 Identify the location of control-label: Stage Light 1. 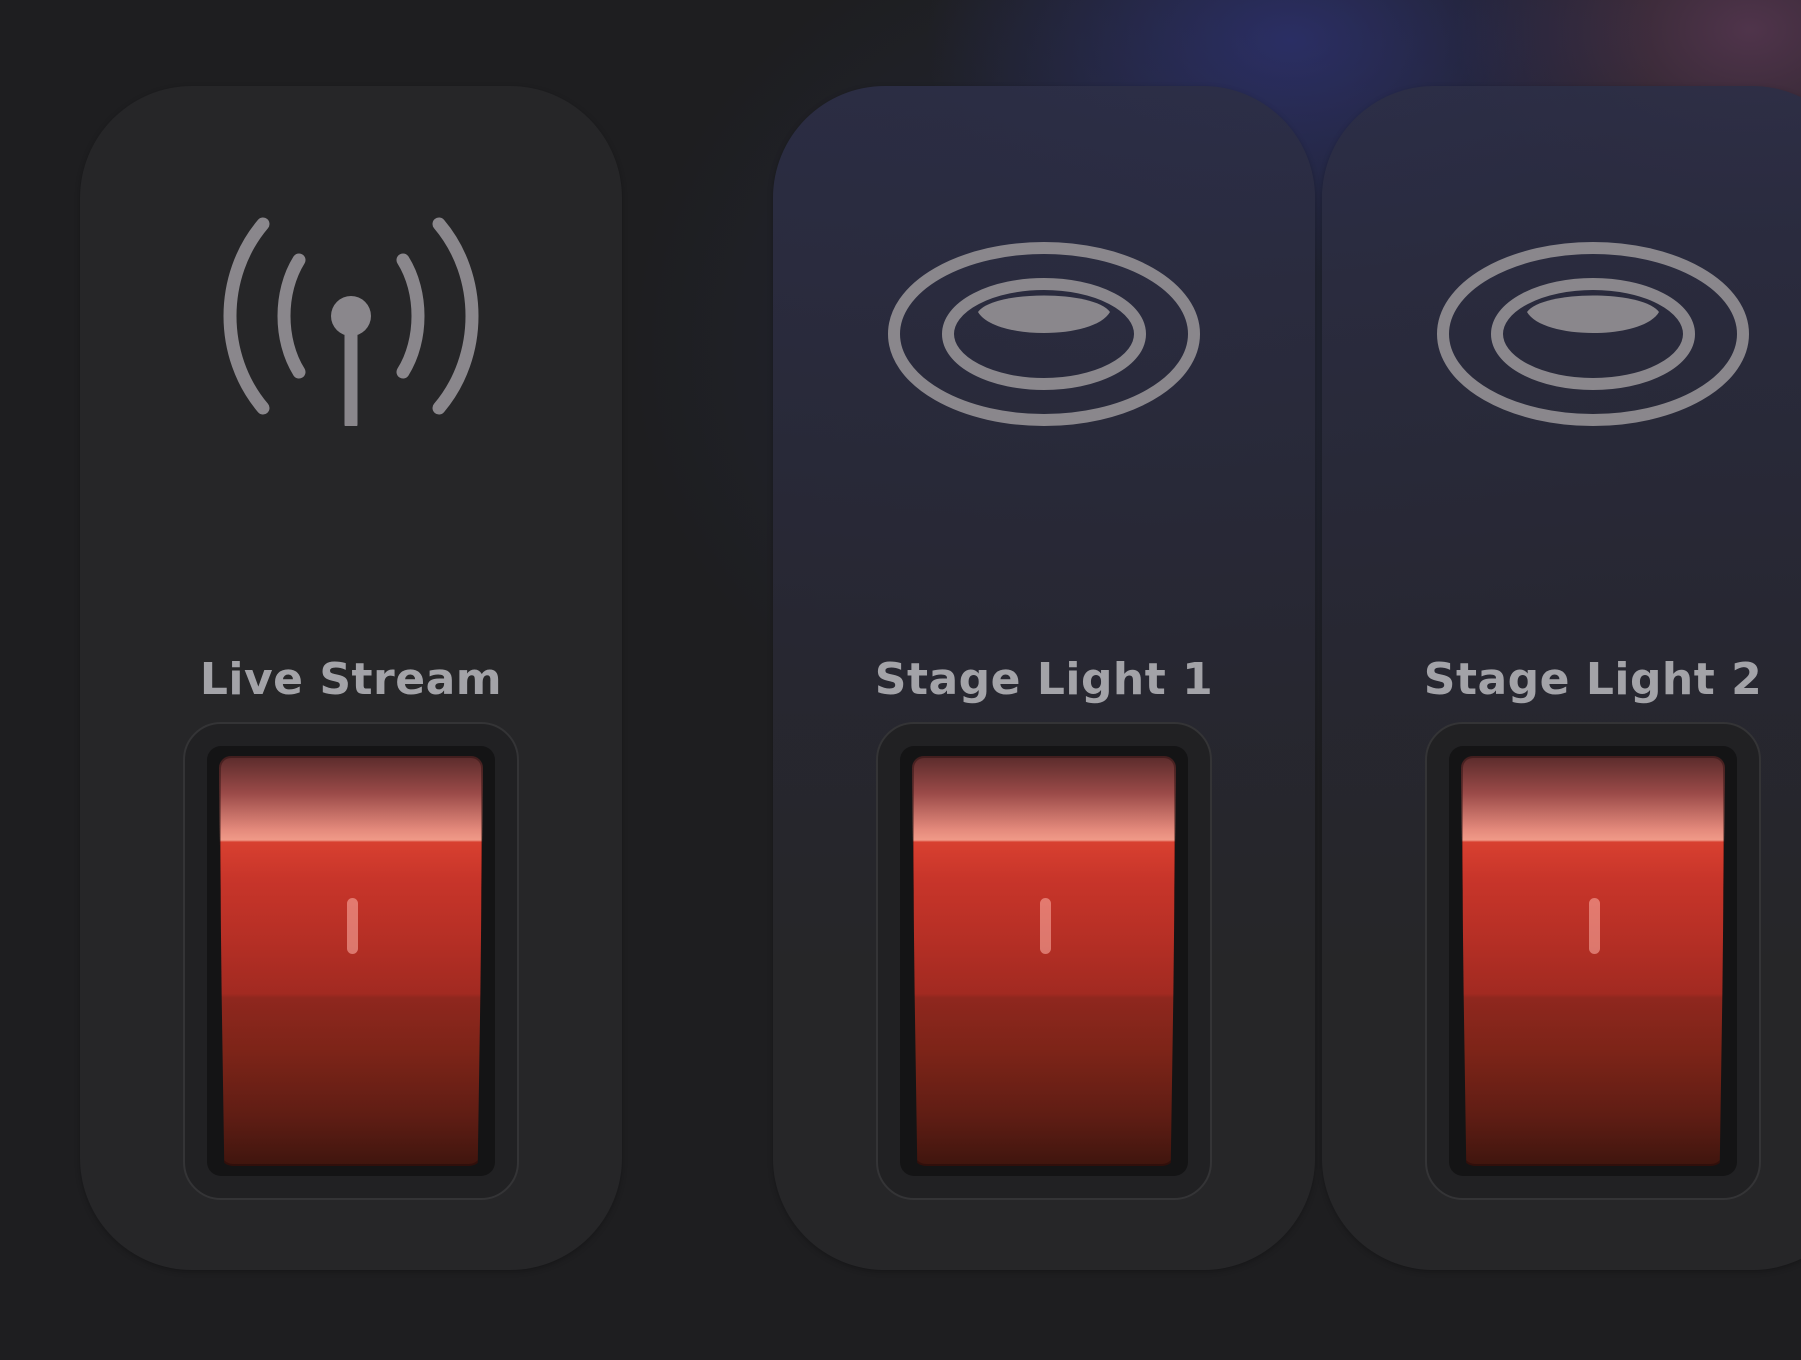
(1044, 679).